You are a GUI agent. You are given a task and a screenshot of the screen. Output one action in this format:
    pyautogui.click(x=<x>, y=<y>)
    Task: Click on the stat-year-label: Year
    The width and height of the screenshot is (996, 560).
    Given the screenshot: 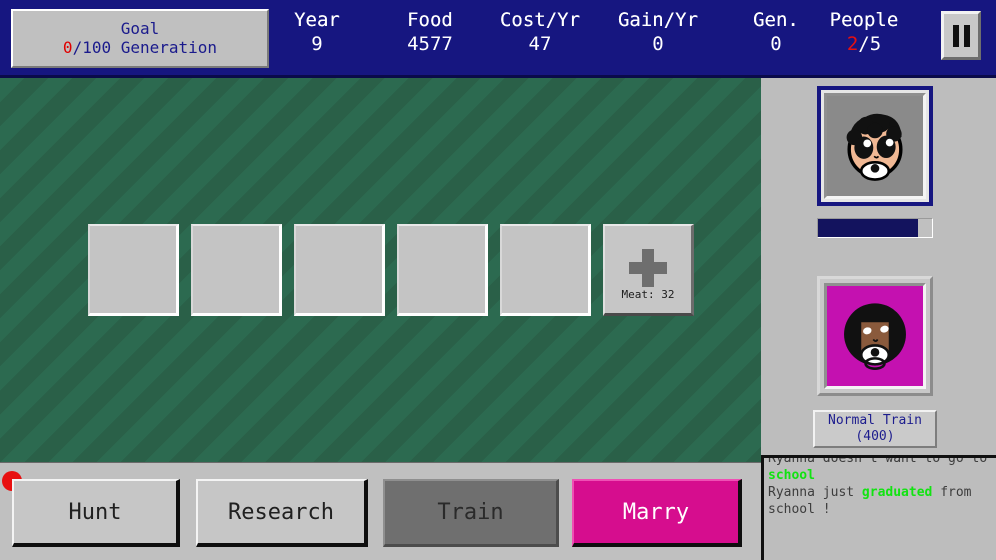 What is the action you would take?
    pyautogui.click(x=317, y=20)
    